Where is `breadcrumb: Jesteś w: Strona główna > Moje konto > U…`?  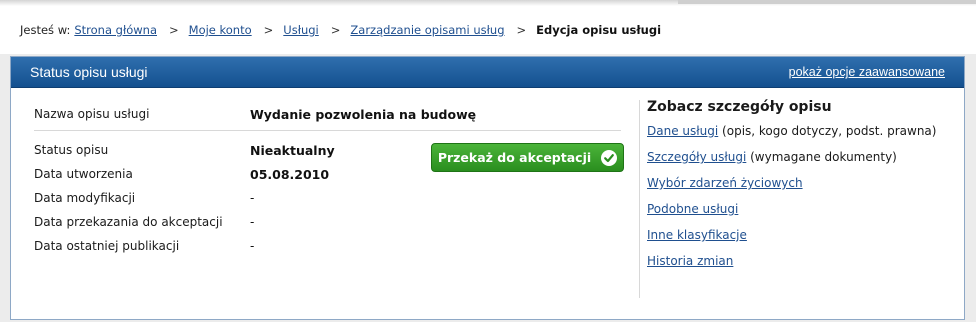
breadcrumb: Jesteś w: Strona główna > Moje konto > U… is located at coordinates (340, 30).